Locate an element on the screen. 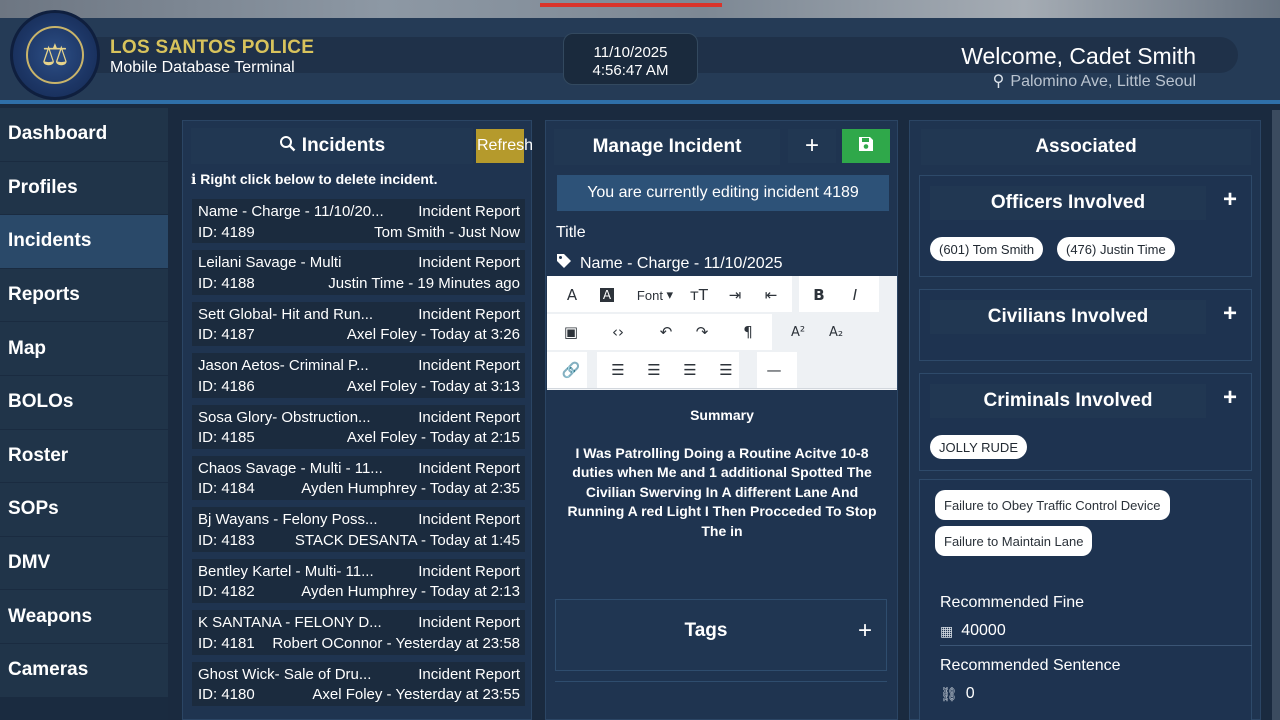 The width and height of the screenshot is (1280, 720). clock: 11/10/2025 4:56:47 AM is located at coordinates (630, 59).